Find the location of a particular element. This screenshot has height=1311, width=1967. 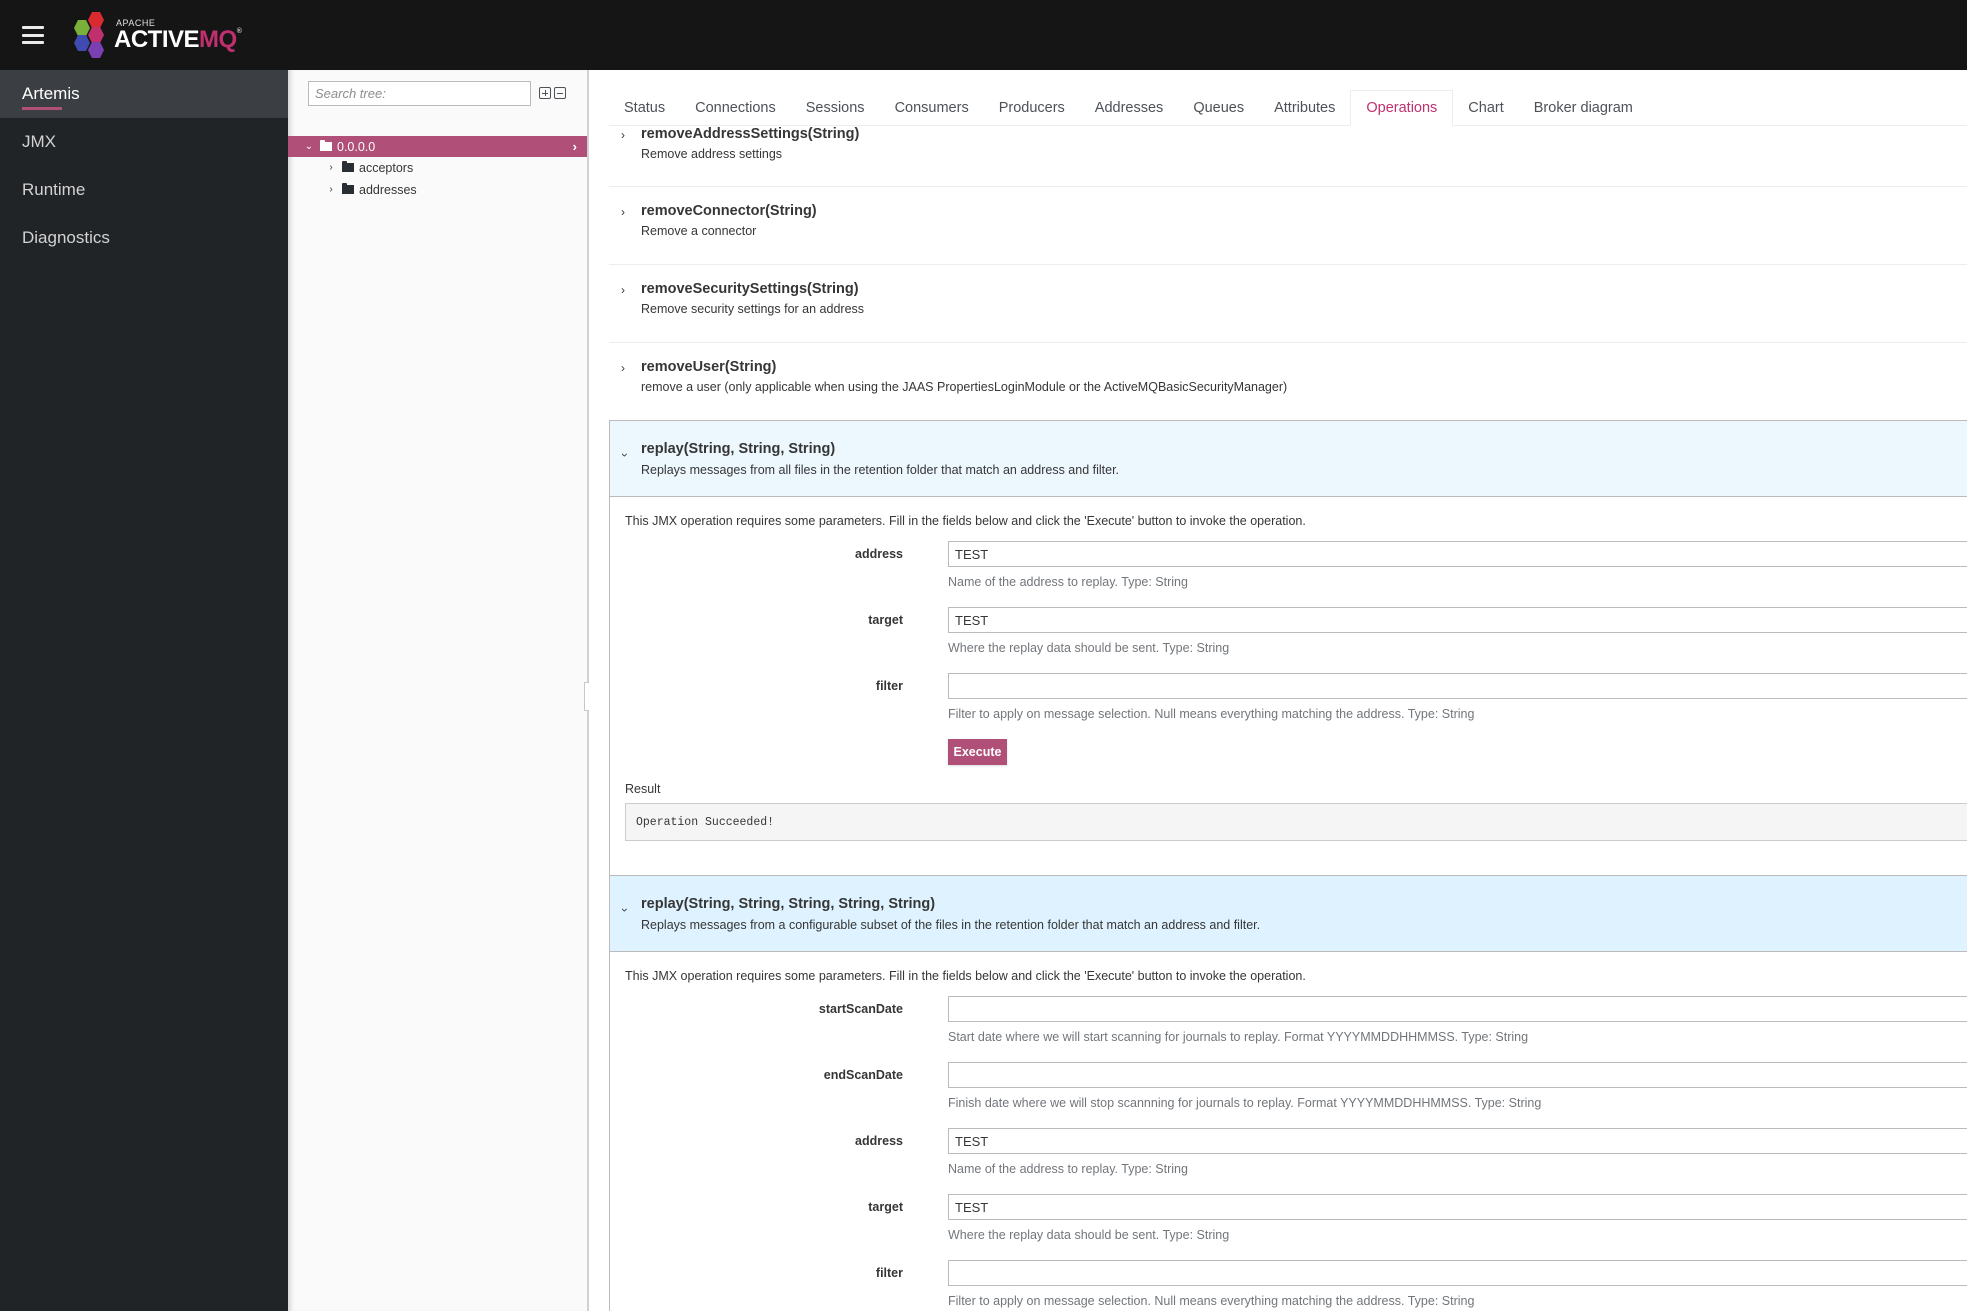

vertical-nav: Artemis JMX Runtime Diagnostics is located at coordinates (144, 690).